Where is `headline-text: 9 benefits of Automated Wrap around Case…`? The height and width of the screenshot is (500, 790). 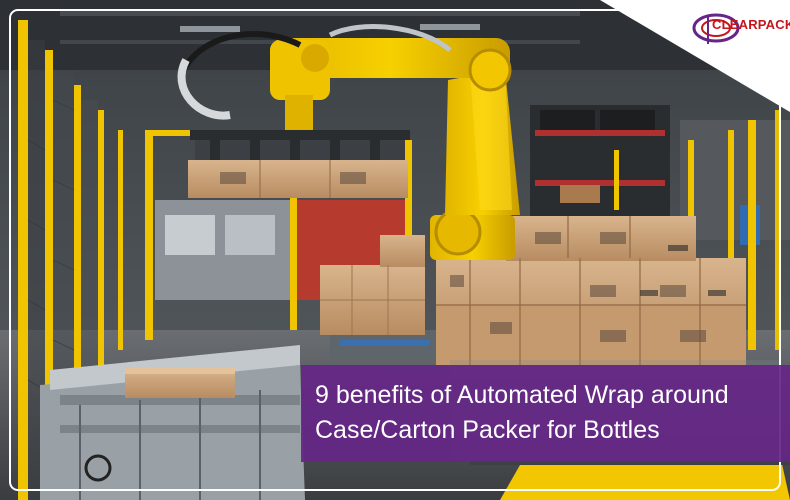 headline-text: 9 benefits of Automated Wrap around Case… is located at coordinates (522, 412).